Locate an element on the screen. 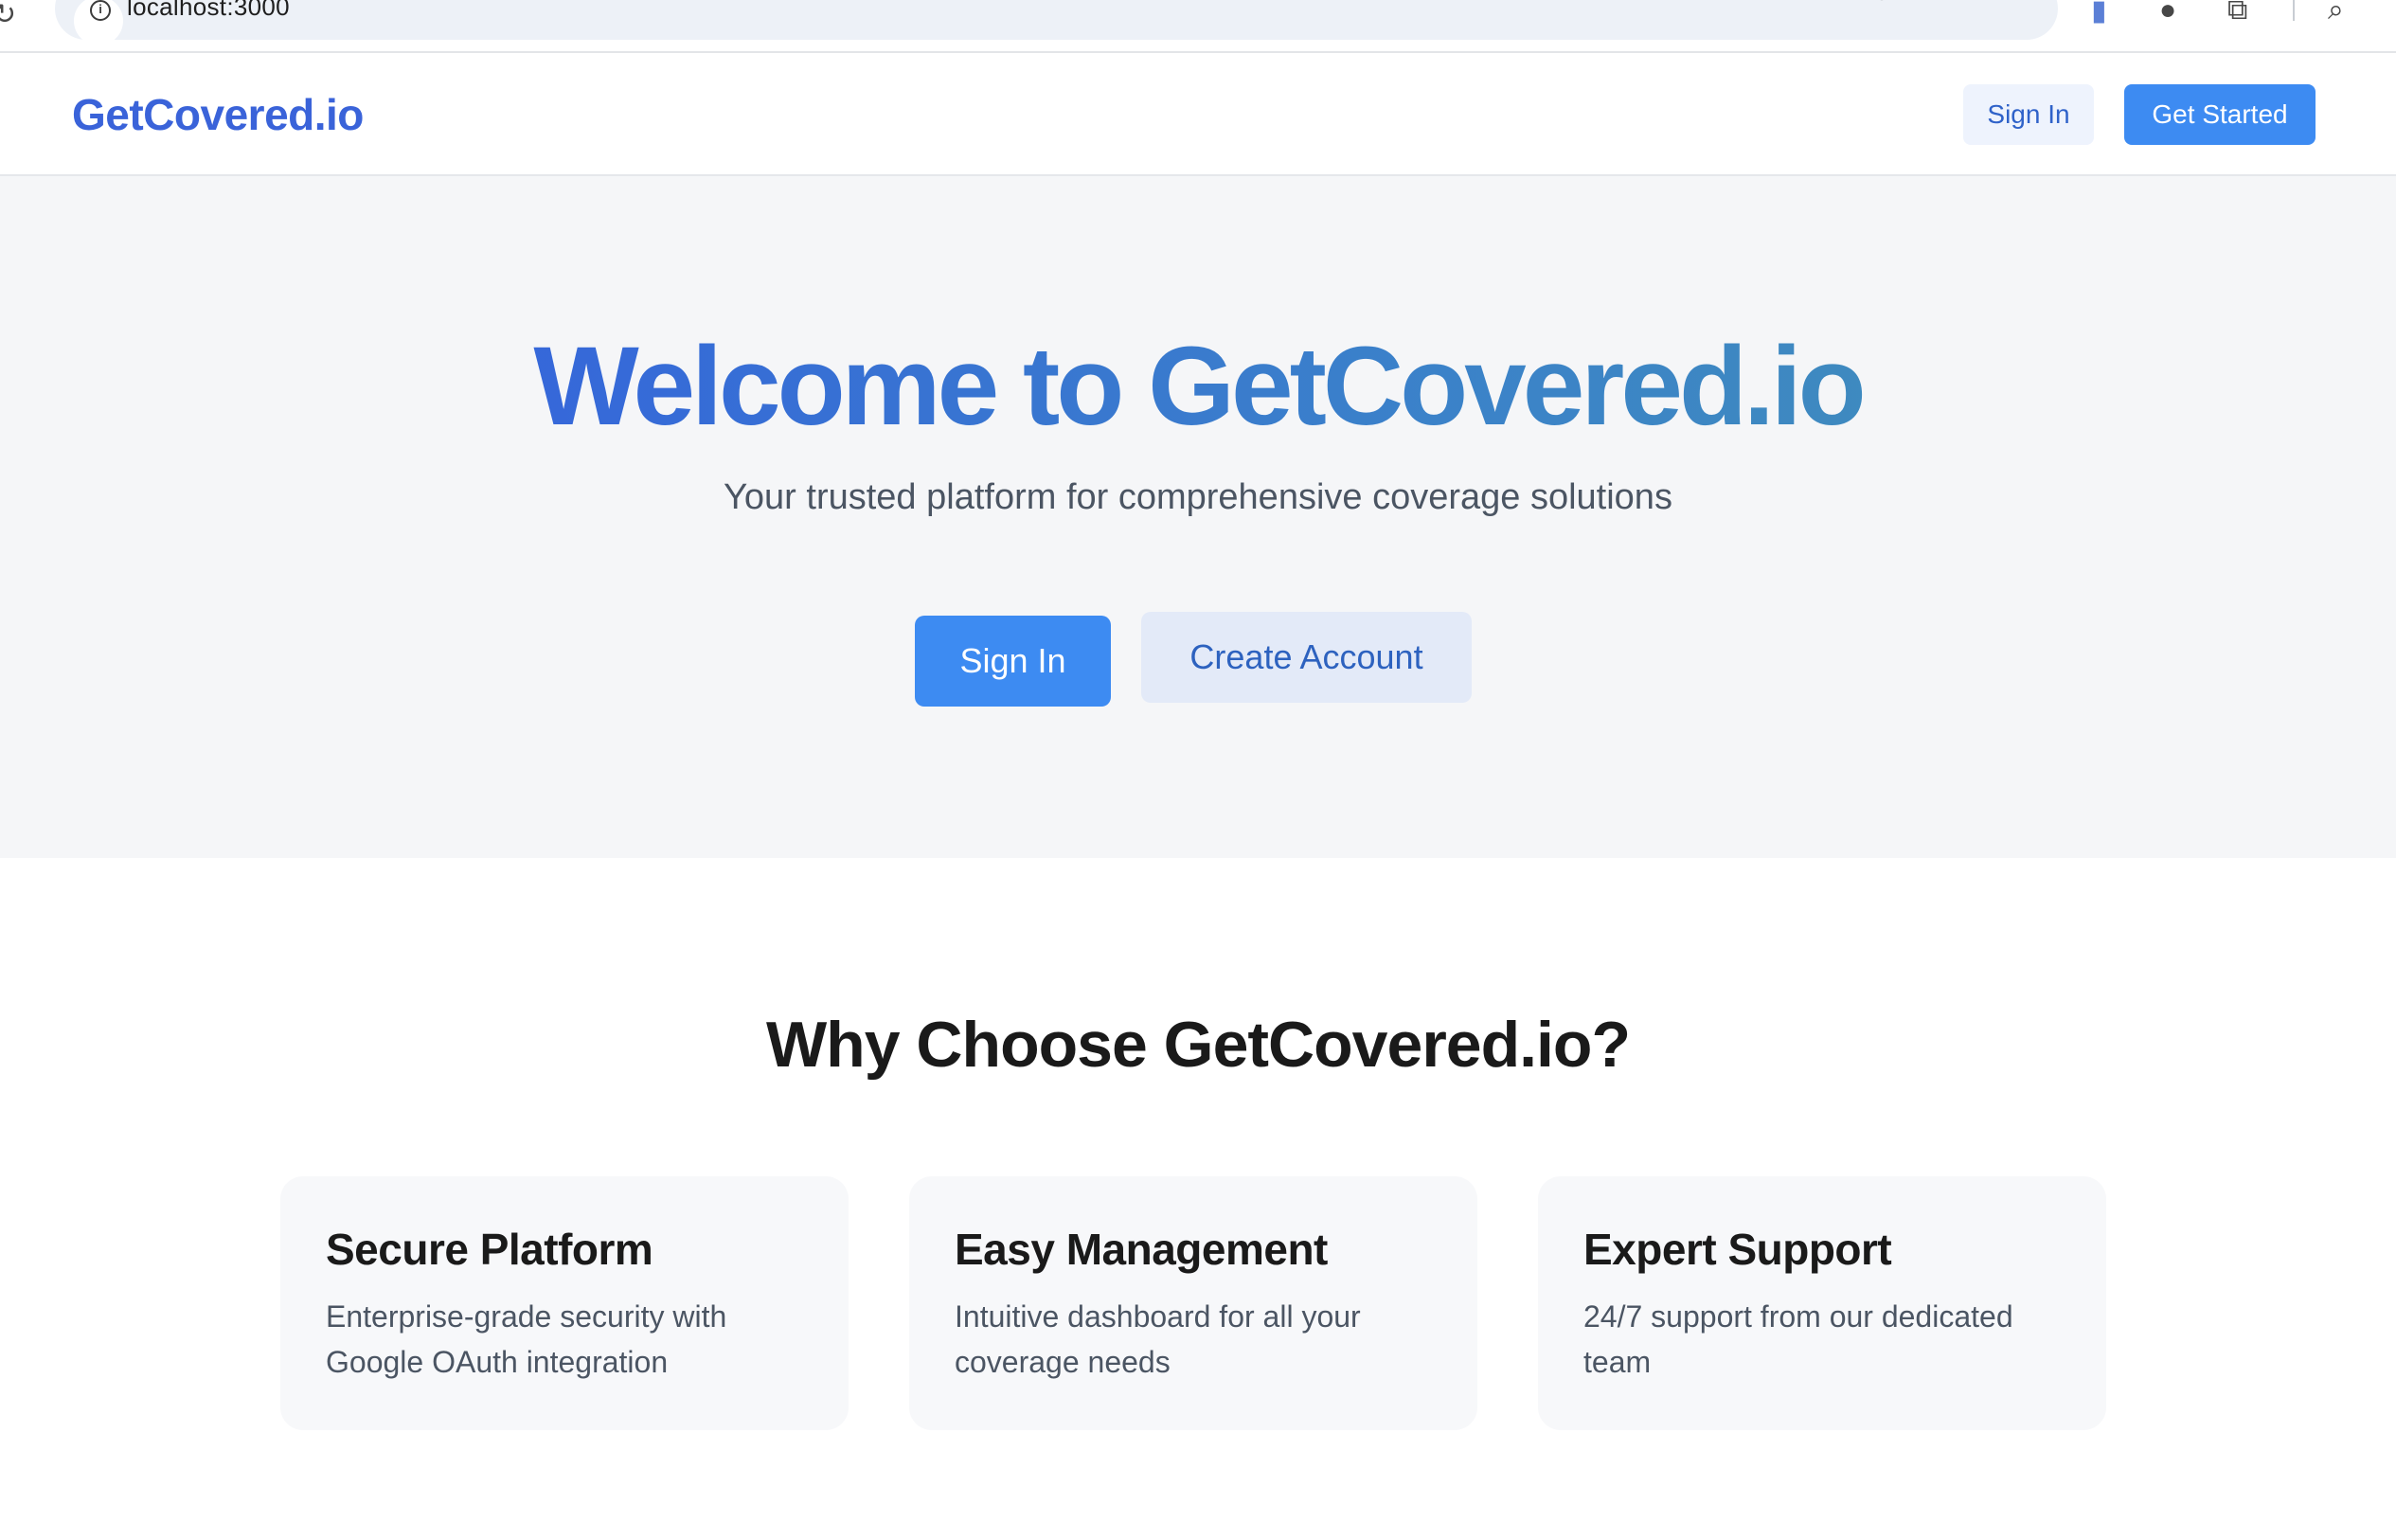 The height and width of the screenshot is (1540, 2396). extension-icon: ▮ is located at coordinates (2099, 13).